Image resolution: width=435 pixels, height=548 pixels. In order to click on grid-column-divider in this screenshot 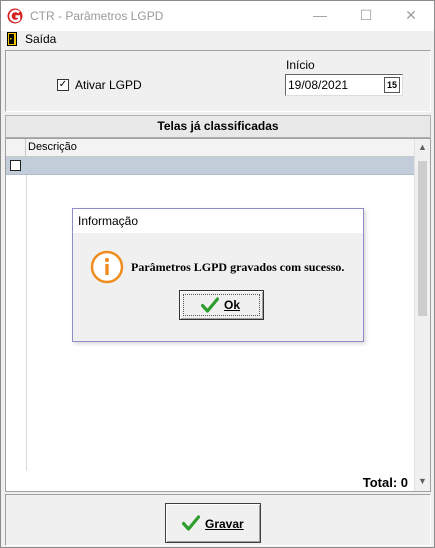, I will do `click(26, 323)`.